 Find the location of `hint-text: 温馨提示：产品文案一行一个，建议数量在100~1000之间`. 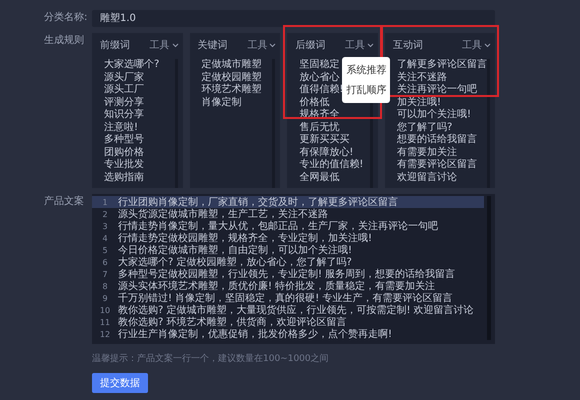

hint-text: 温馨提示：产品文案一行一个，建议数量在100~1000之间 is located at coordinates (211, 358).